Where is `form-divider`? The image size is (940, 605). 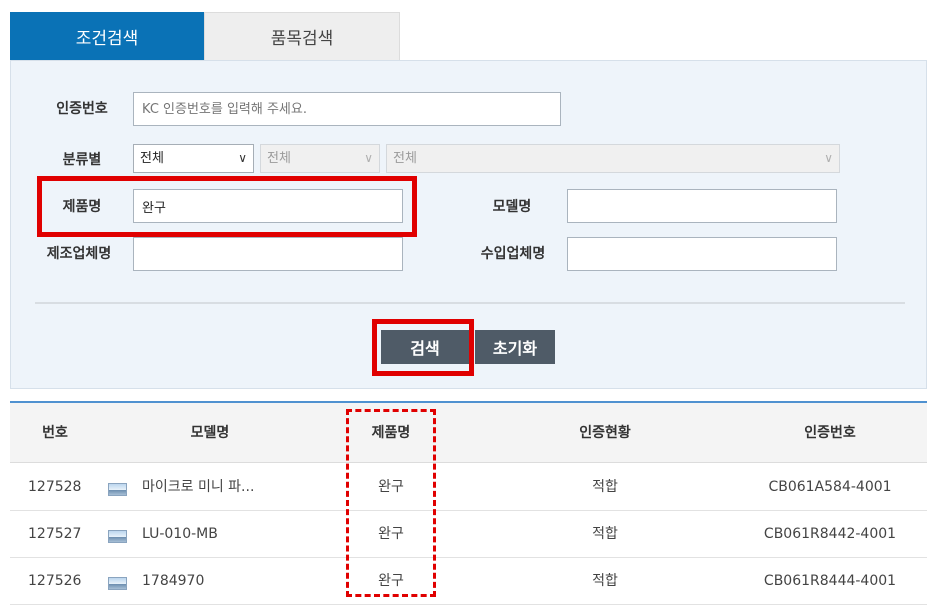
form-divider is located at coordinates (470, 303).